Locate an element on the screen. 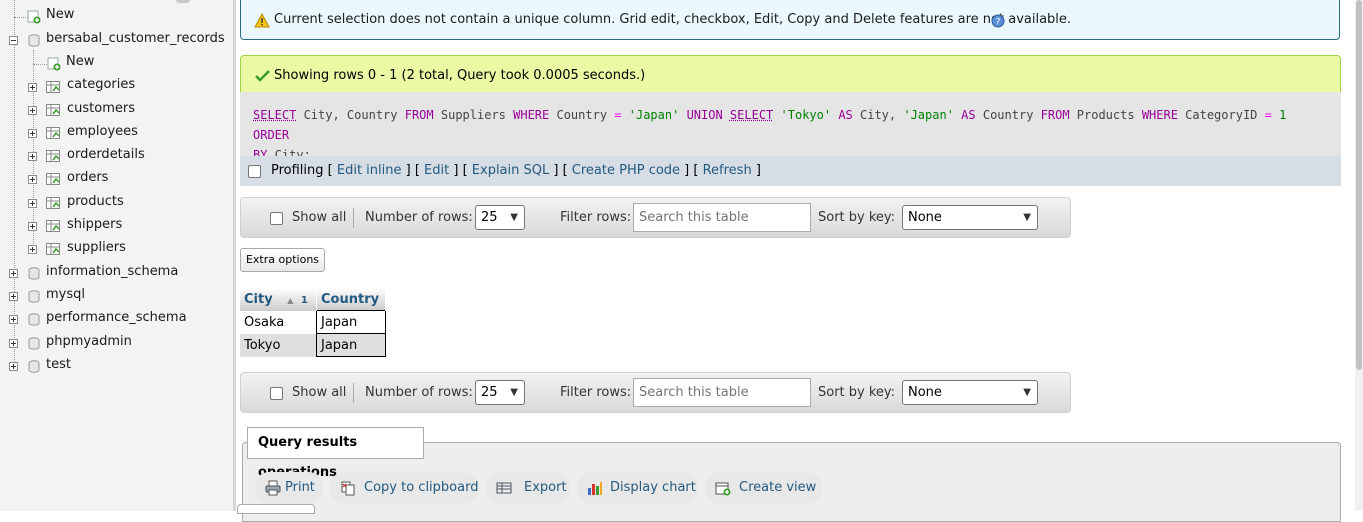 Image resolution: width=1363 pixels, height=522 pixels. sidebar-db-test: test is located at coordinates (58, 364).